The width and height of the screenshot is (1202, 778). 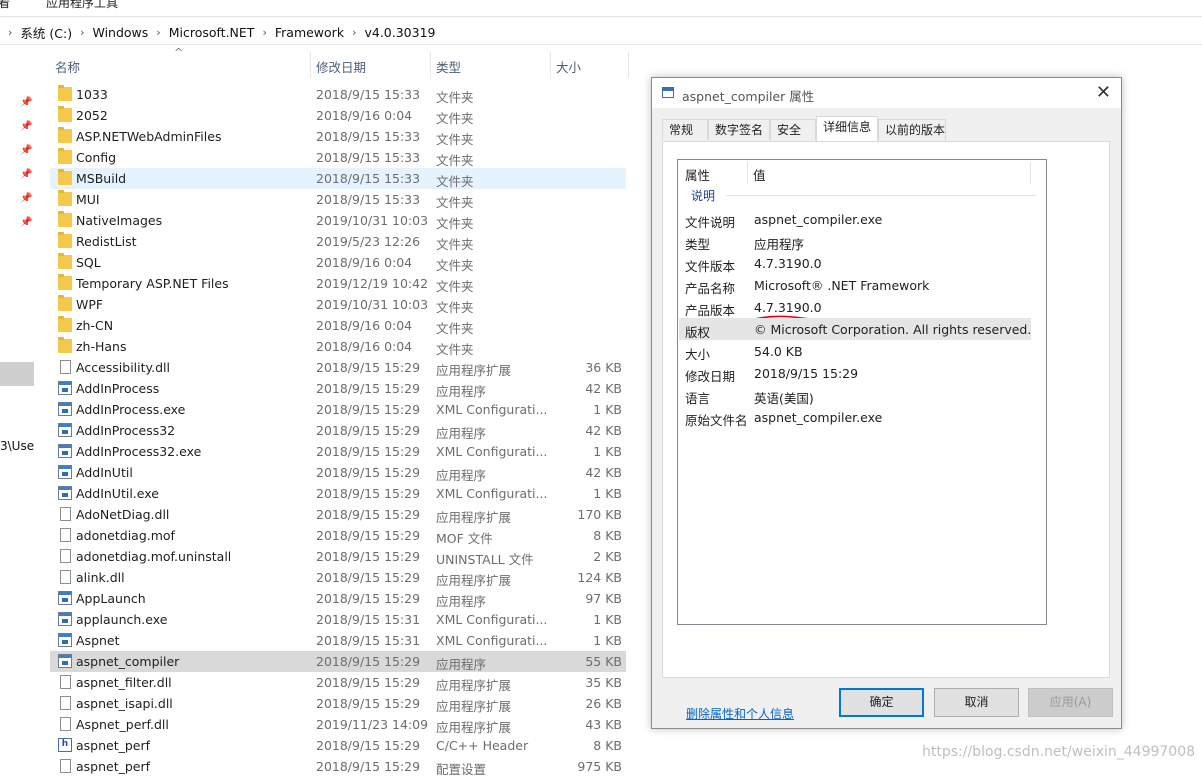 I want to click on property-key: 产品版本, so click(x=710, y=310).